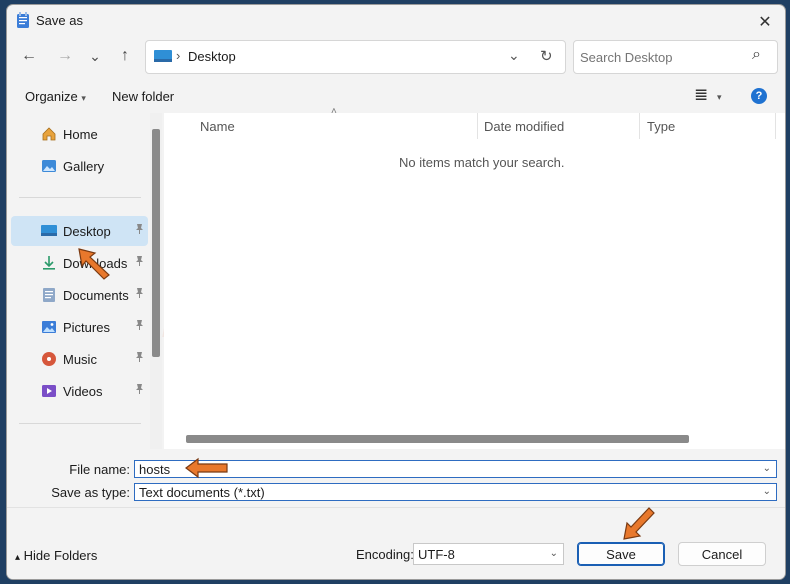 Image resolution: width=790 pixels, height=584 pixels. Describe the element at coordinates (96, 295) in the screenshot. I see `sidebar-item-label: Documents` at that location.